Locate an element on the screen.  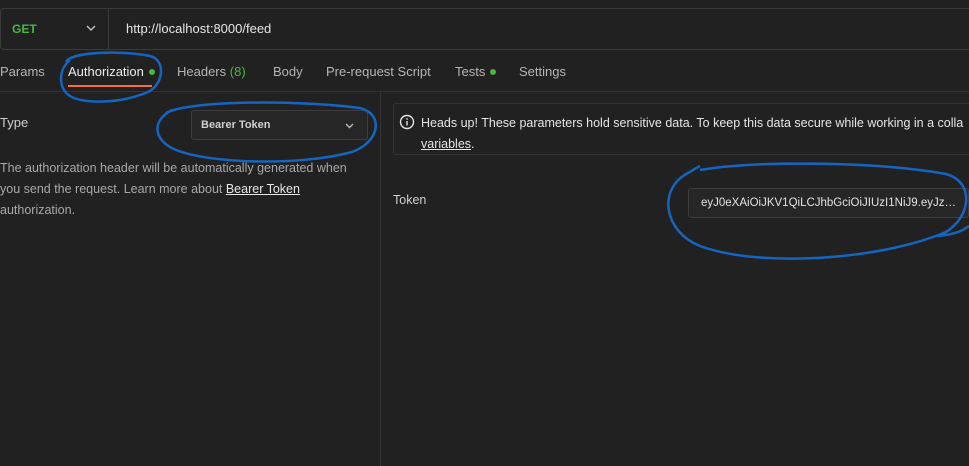
tab-authorization: Authorization is located at coordinates (111, 71).